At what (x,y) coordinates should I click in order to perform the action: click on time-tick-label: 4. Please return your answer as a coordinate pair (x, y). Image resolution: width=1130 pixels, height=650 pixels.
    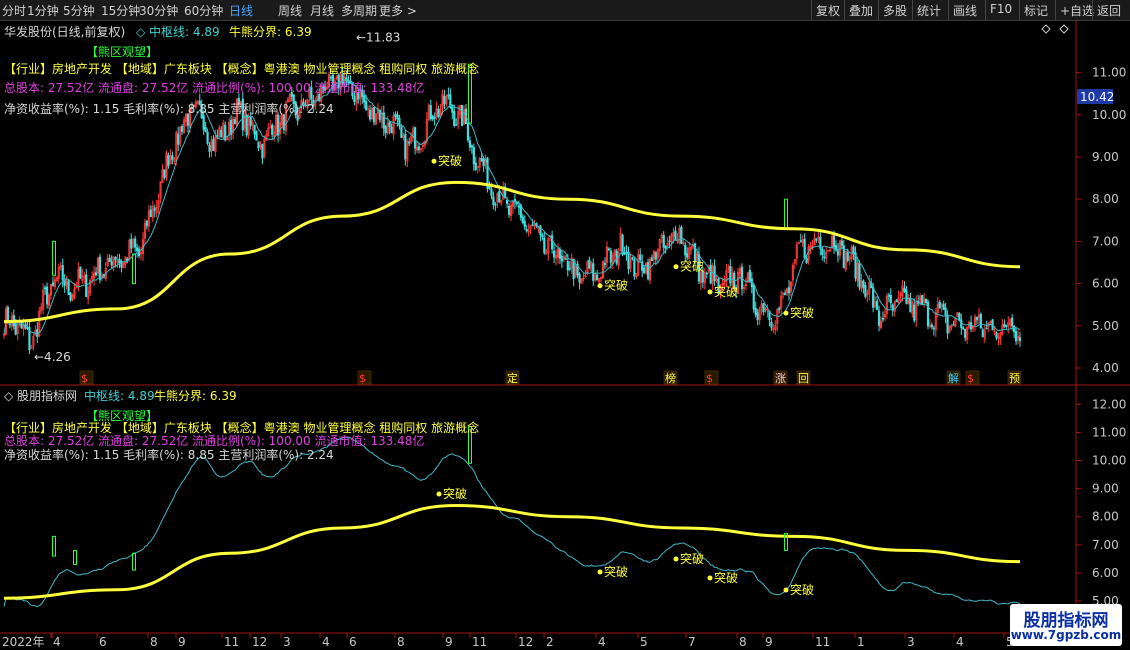
    Looking at the image, I should click on (602, 642).